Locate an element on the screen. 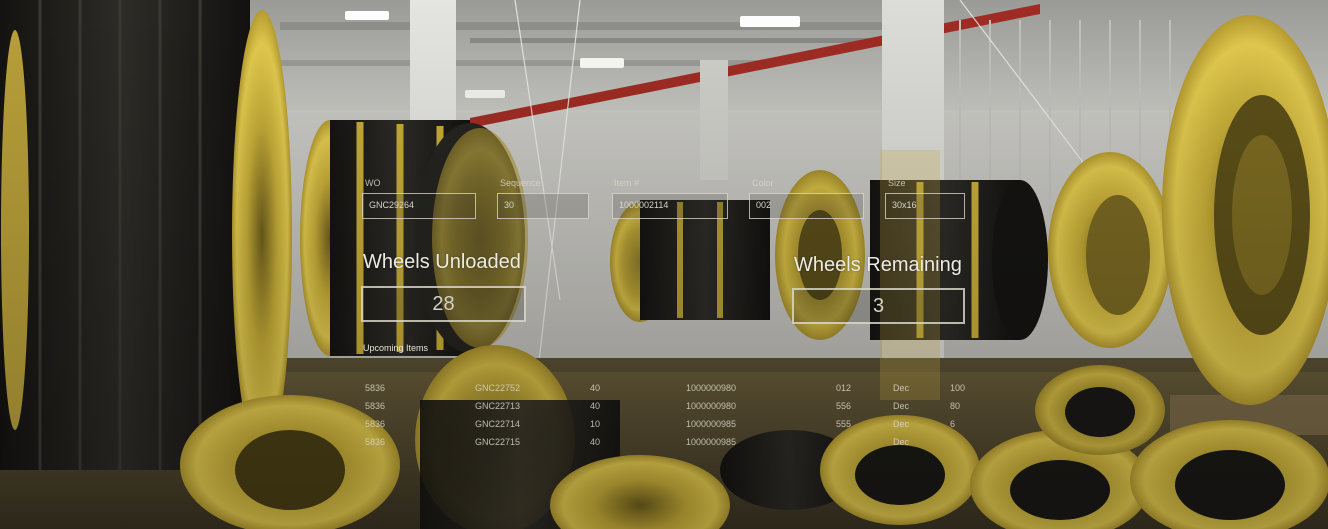 The image size is (1328, 529). table-row: 5836 GNC22715 40 1000000985 Dec is located at coordinates (500, 445).